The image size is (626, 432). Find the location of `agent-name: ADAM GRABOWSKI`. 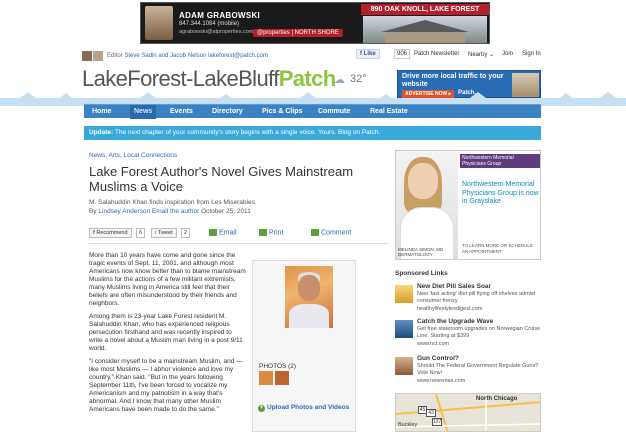

agent-name: ADAM GRABOWSKI is located at coordinates (220, 15).